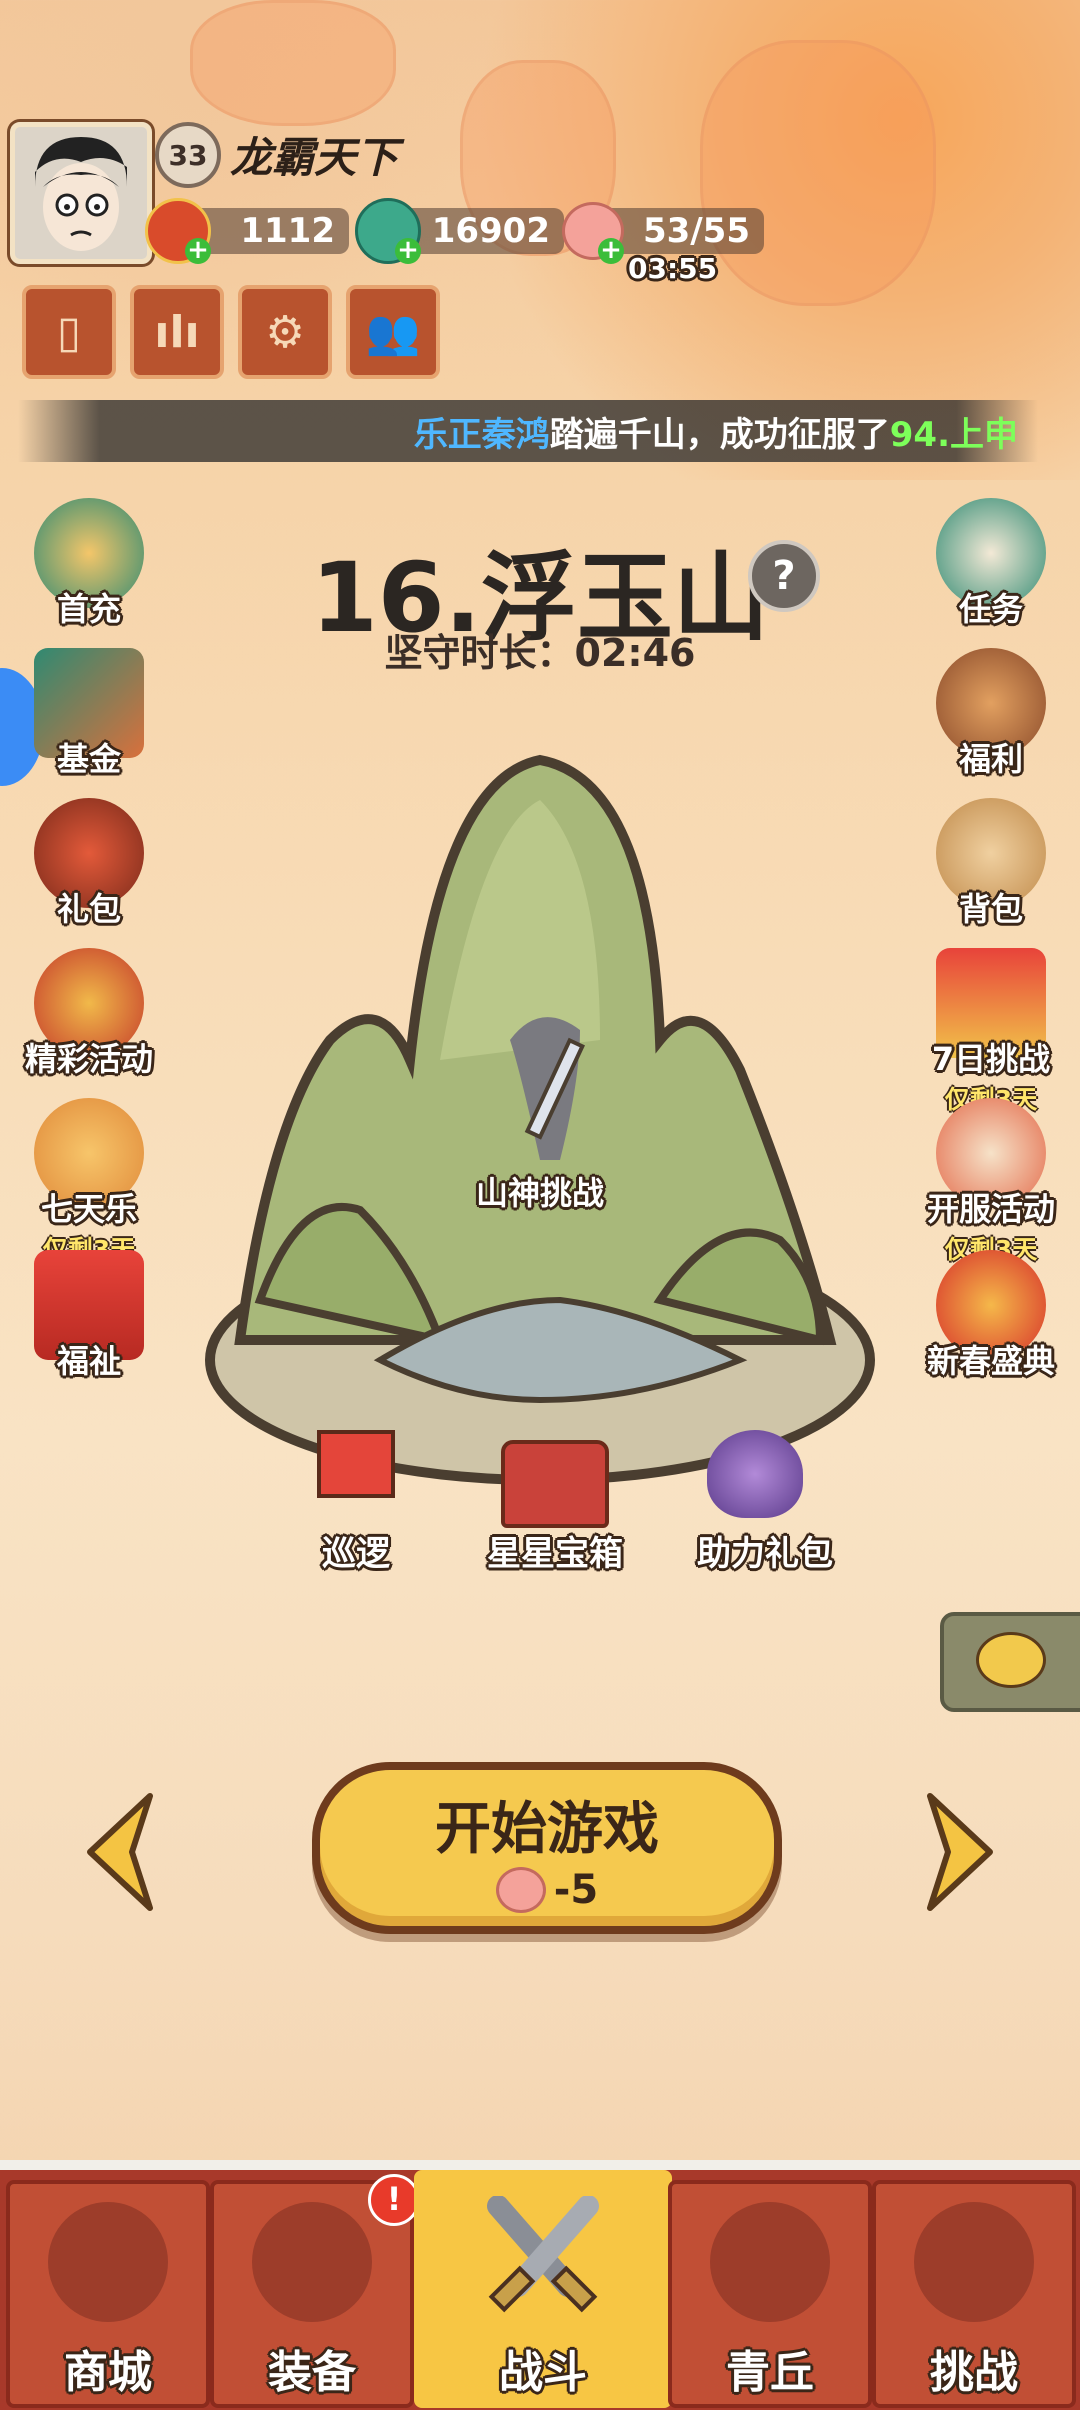 This screenshot has width=1080, height=2410. I want to click on gear-icon: ⚙, so click(285, 332).